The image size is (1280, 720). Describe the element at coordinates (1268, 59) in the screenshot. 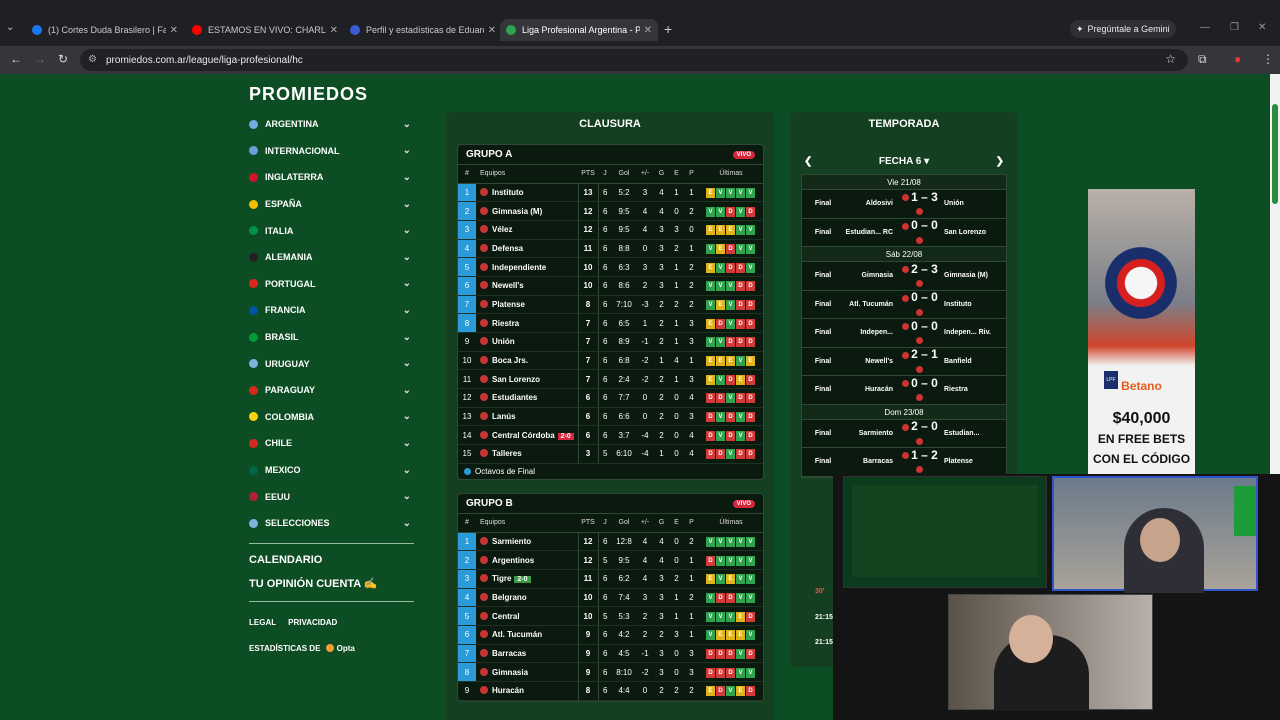

I see `menu-icon: ⋮` at that location.